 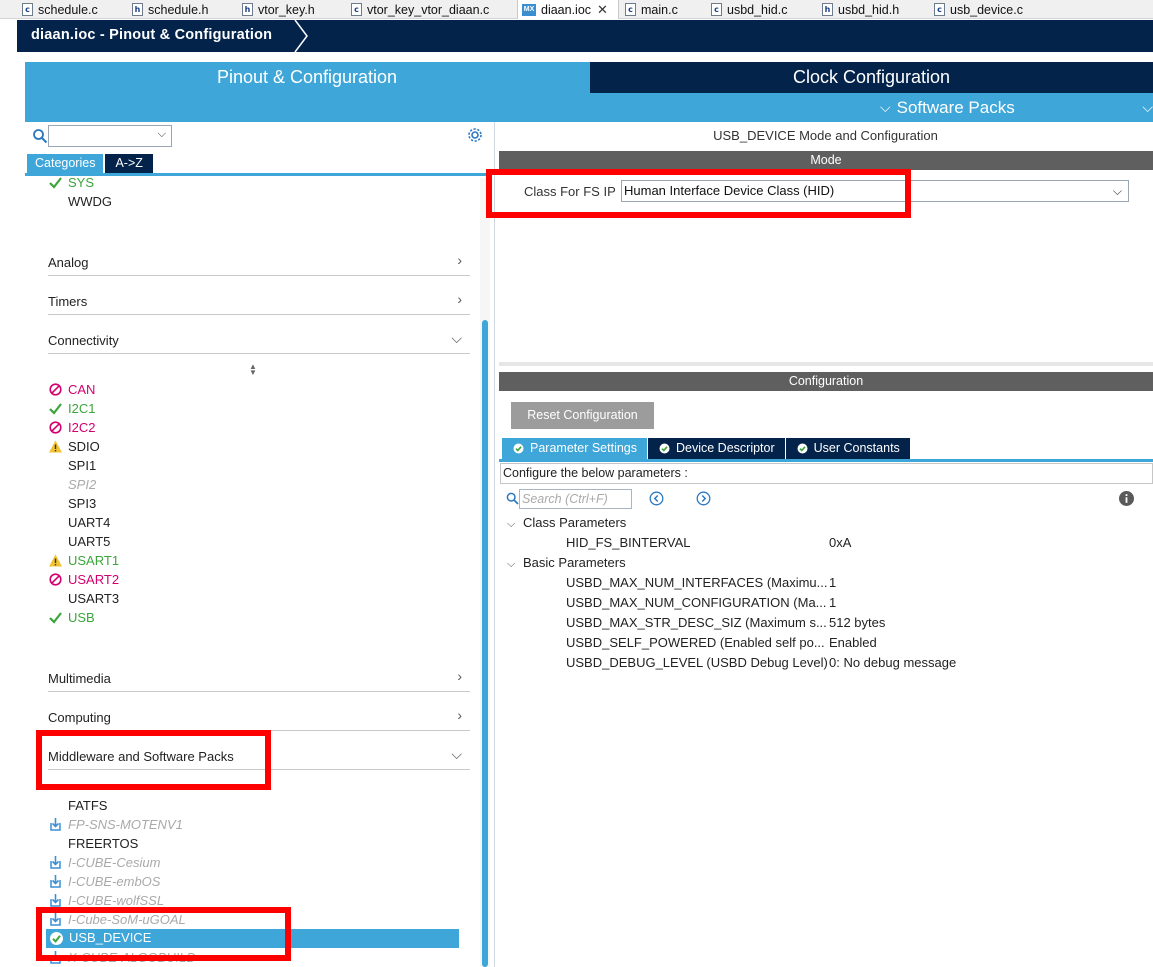 I want to click on category-header-label: Multimedia, so click(x=79, y=678).